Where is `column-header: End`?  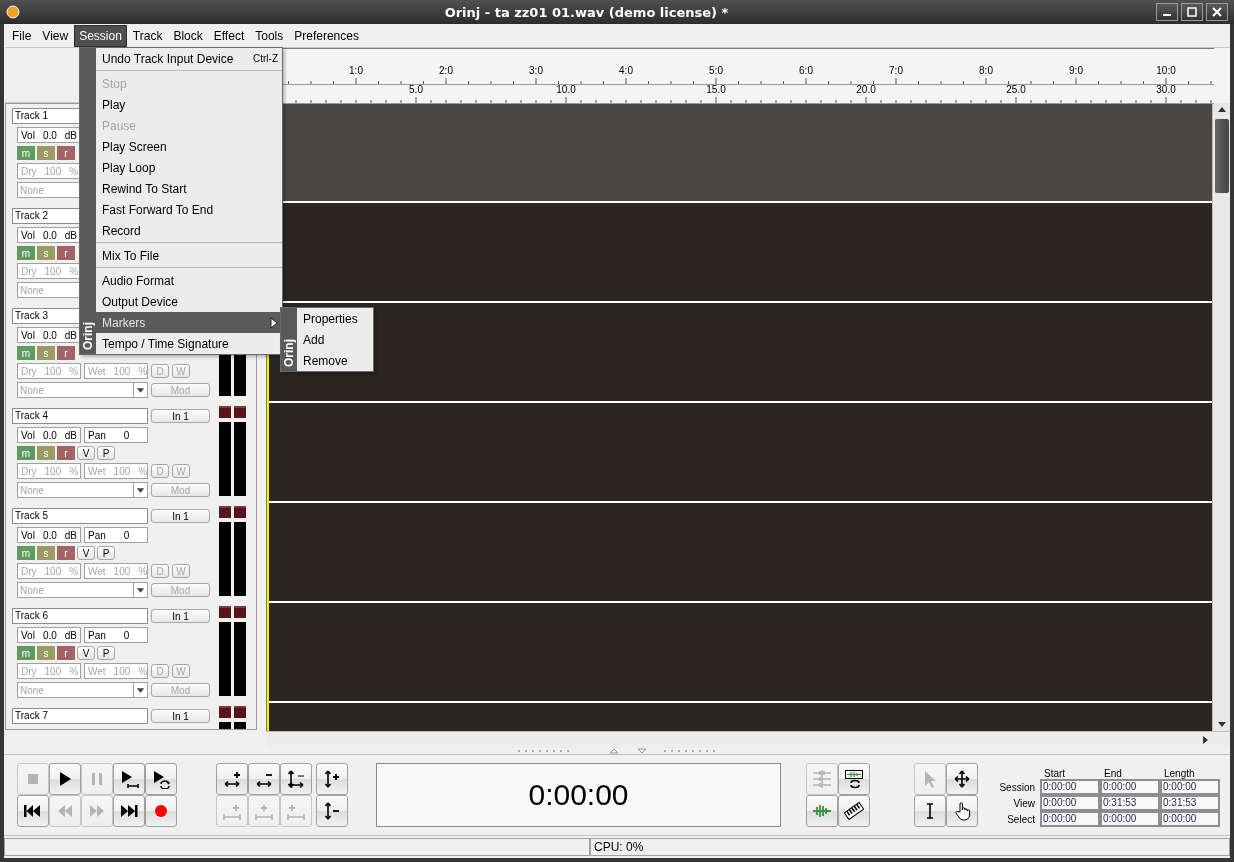
column-header: End is located at coordinates (1113, 773).